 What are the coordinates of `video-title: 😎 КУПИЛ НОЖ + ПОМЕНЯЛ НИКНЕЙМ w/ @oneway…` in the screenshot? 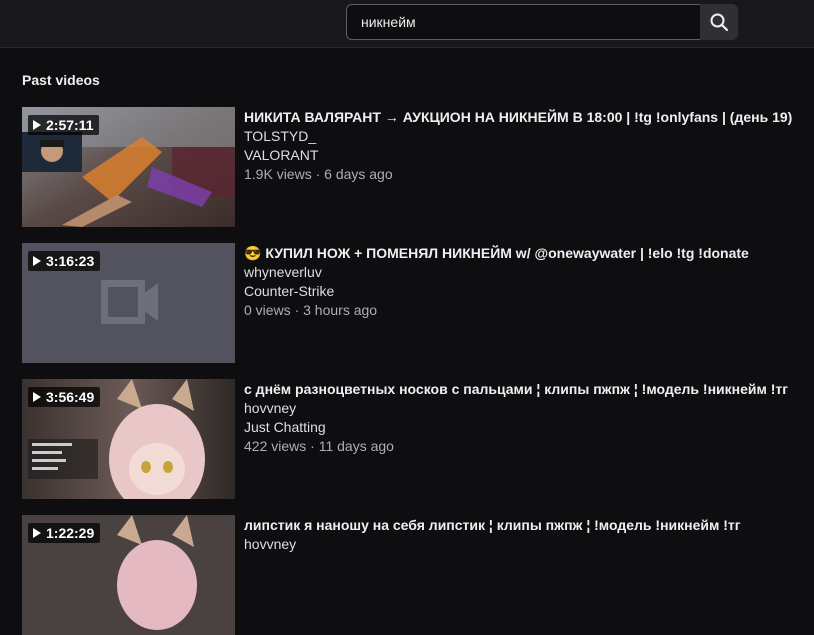 It's located at (528, 253).